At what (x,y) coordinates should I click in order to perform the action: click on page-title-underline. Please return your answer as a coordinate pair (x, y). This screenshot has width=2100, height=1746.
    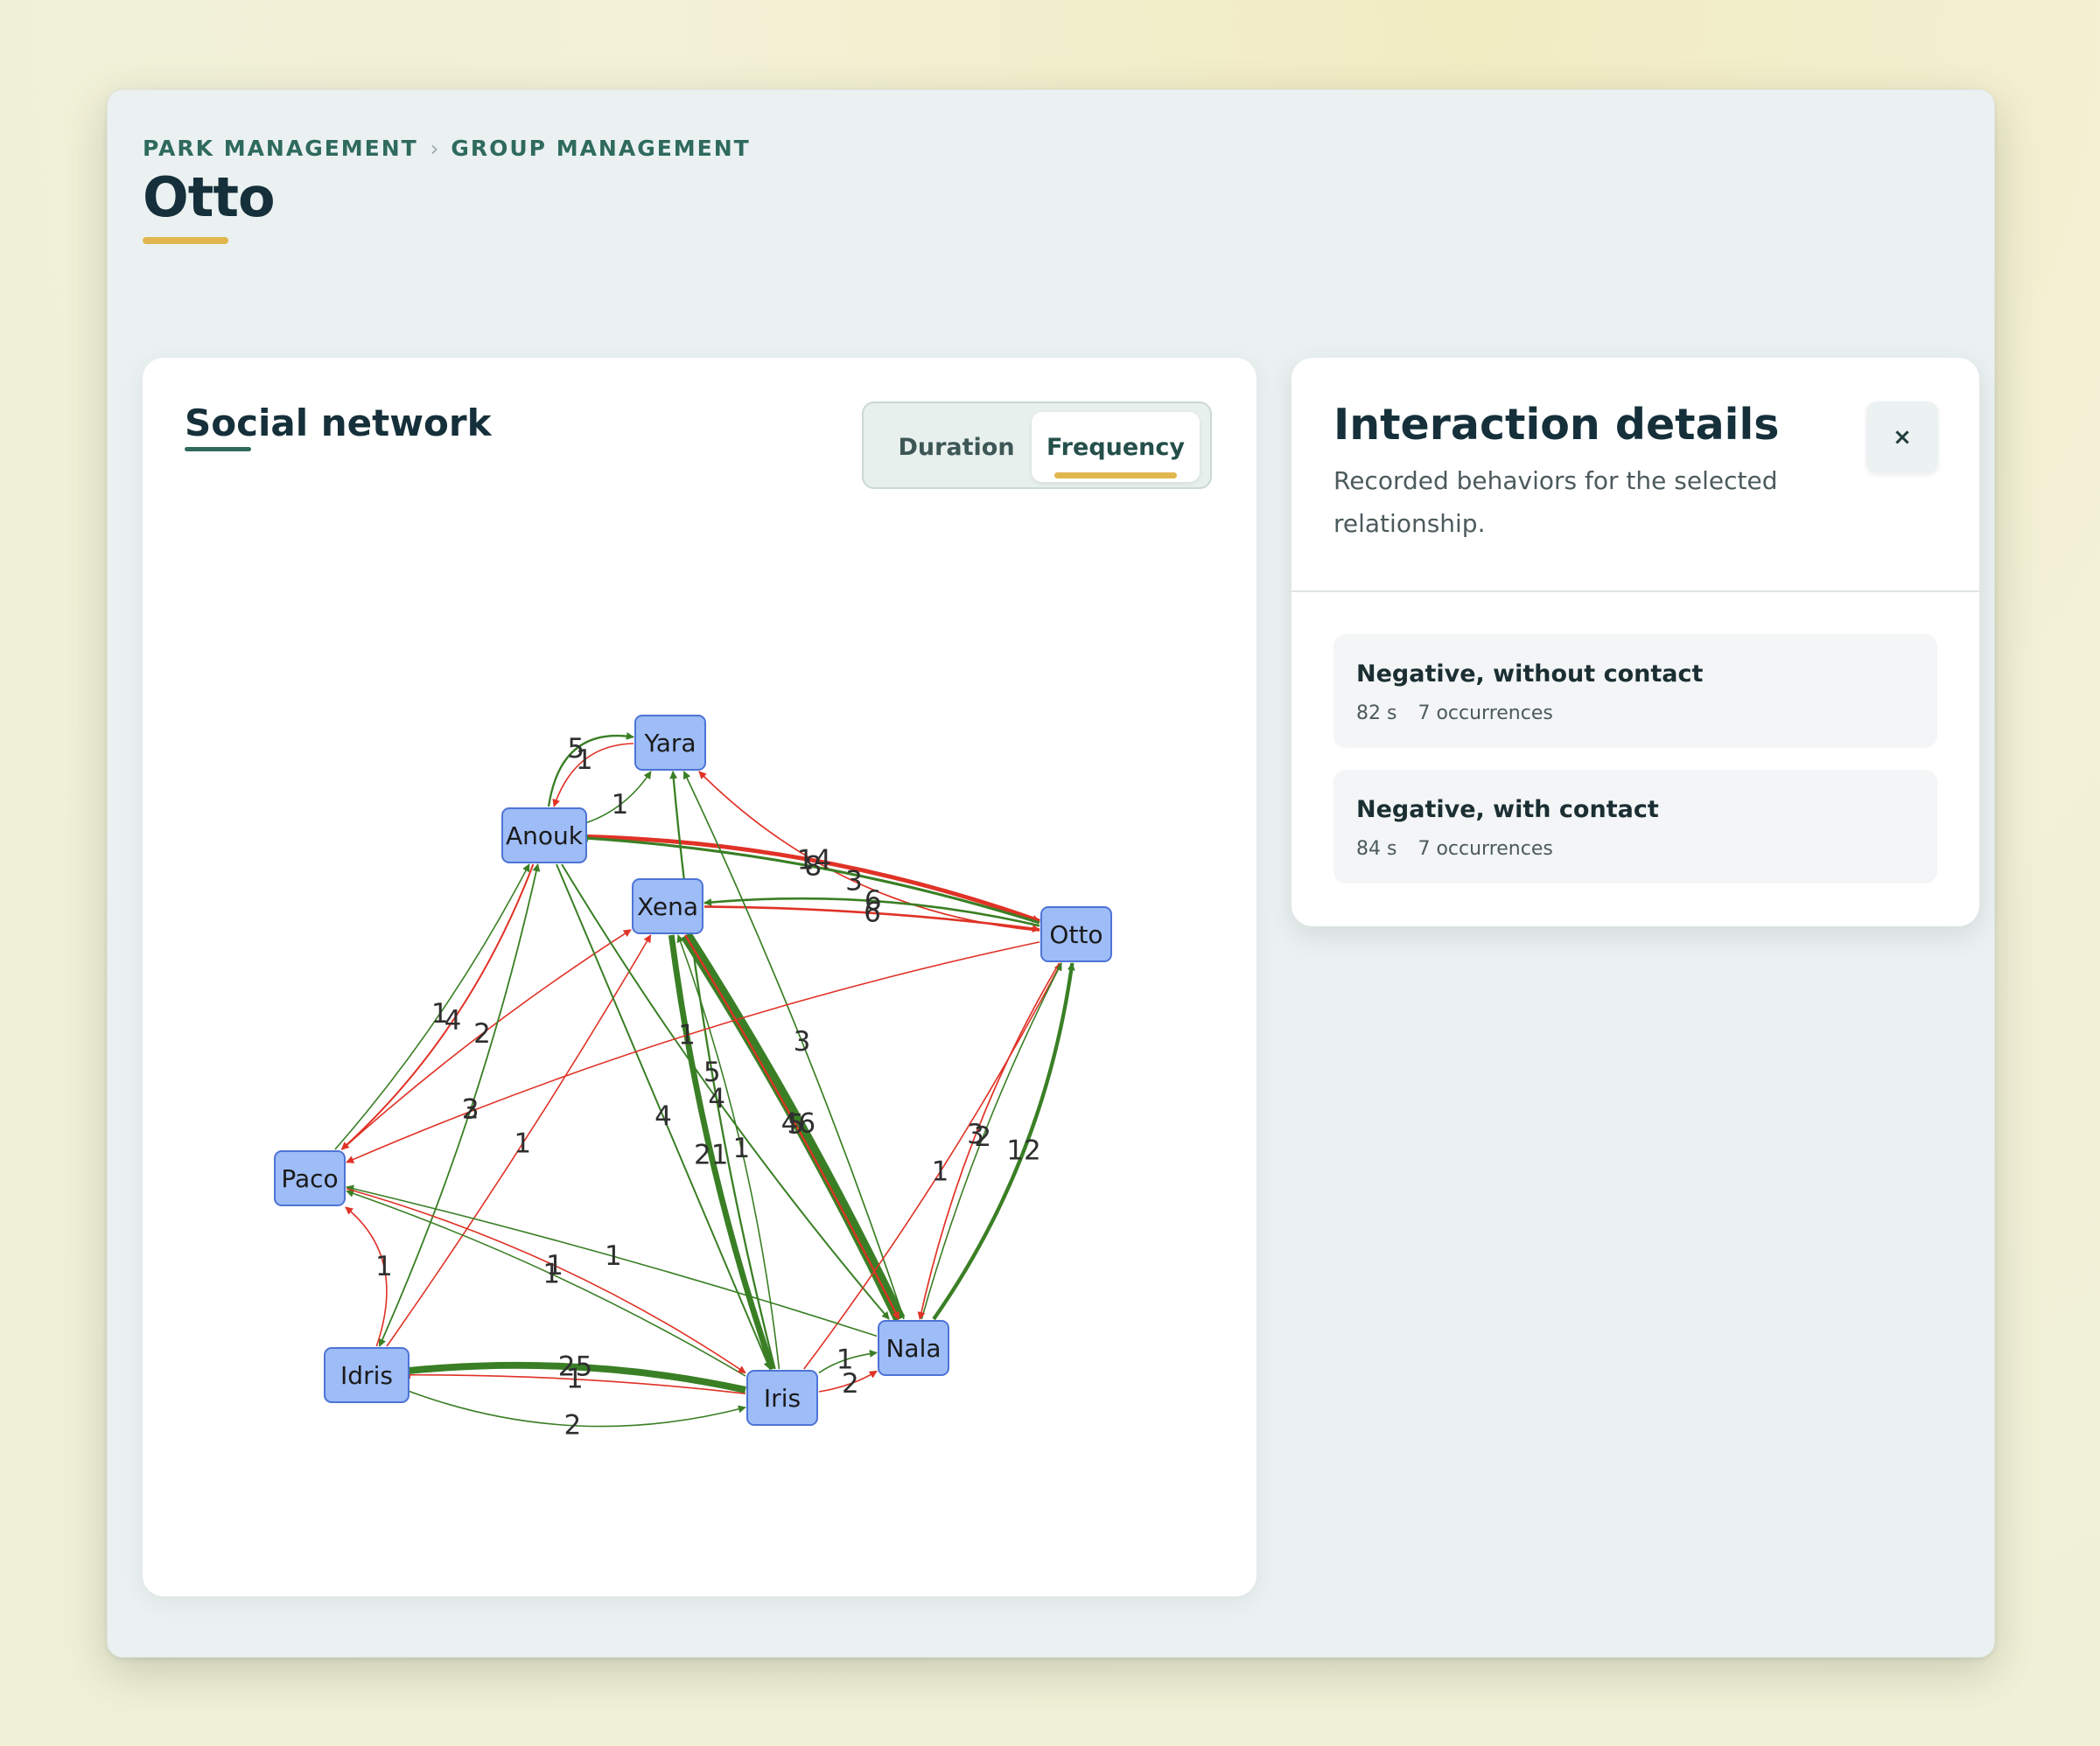
    Looking at the image, I should click on (185, 240).